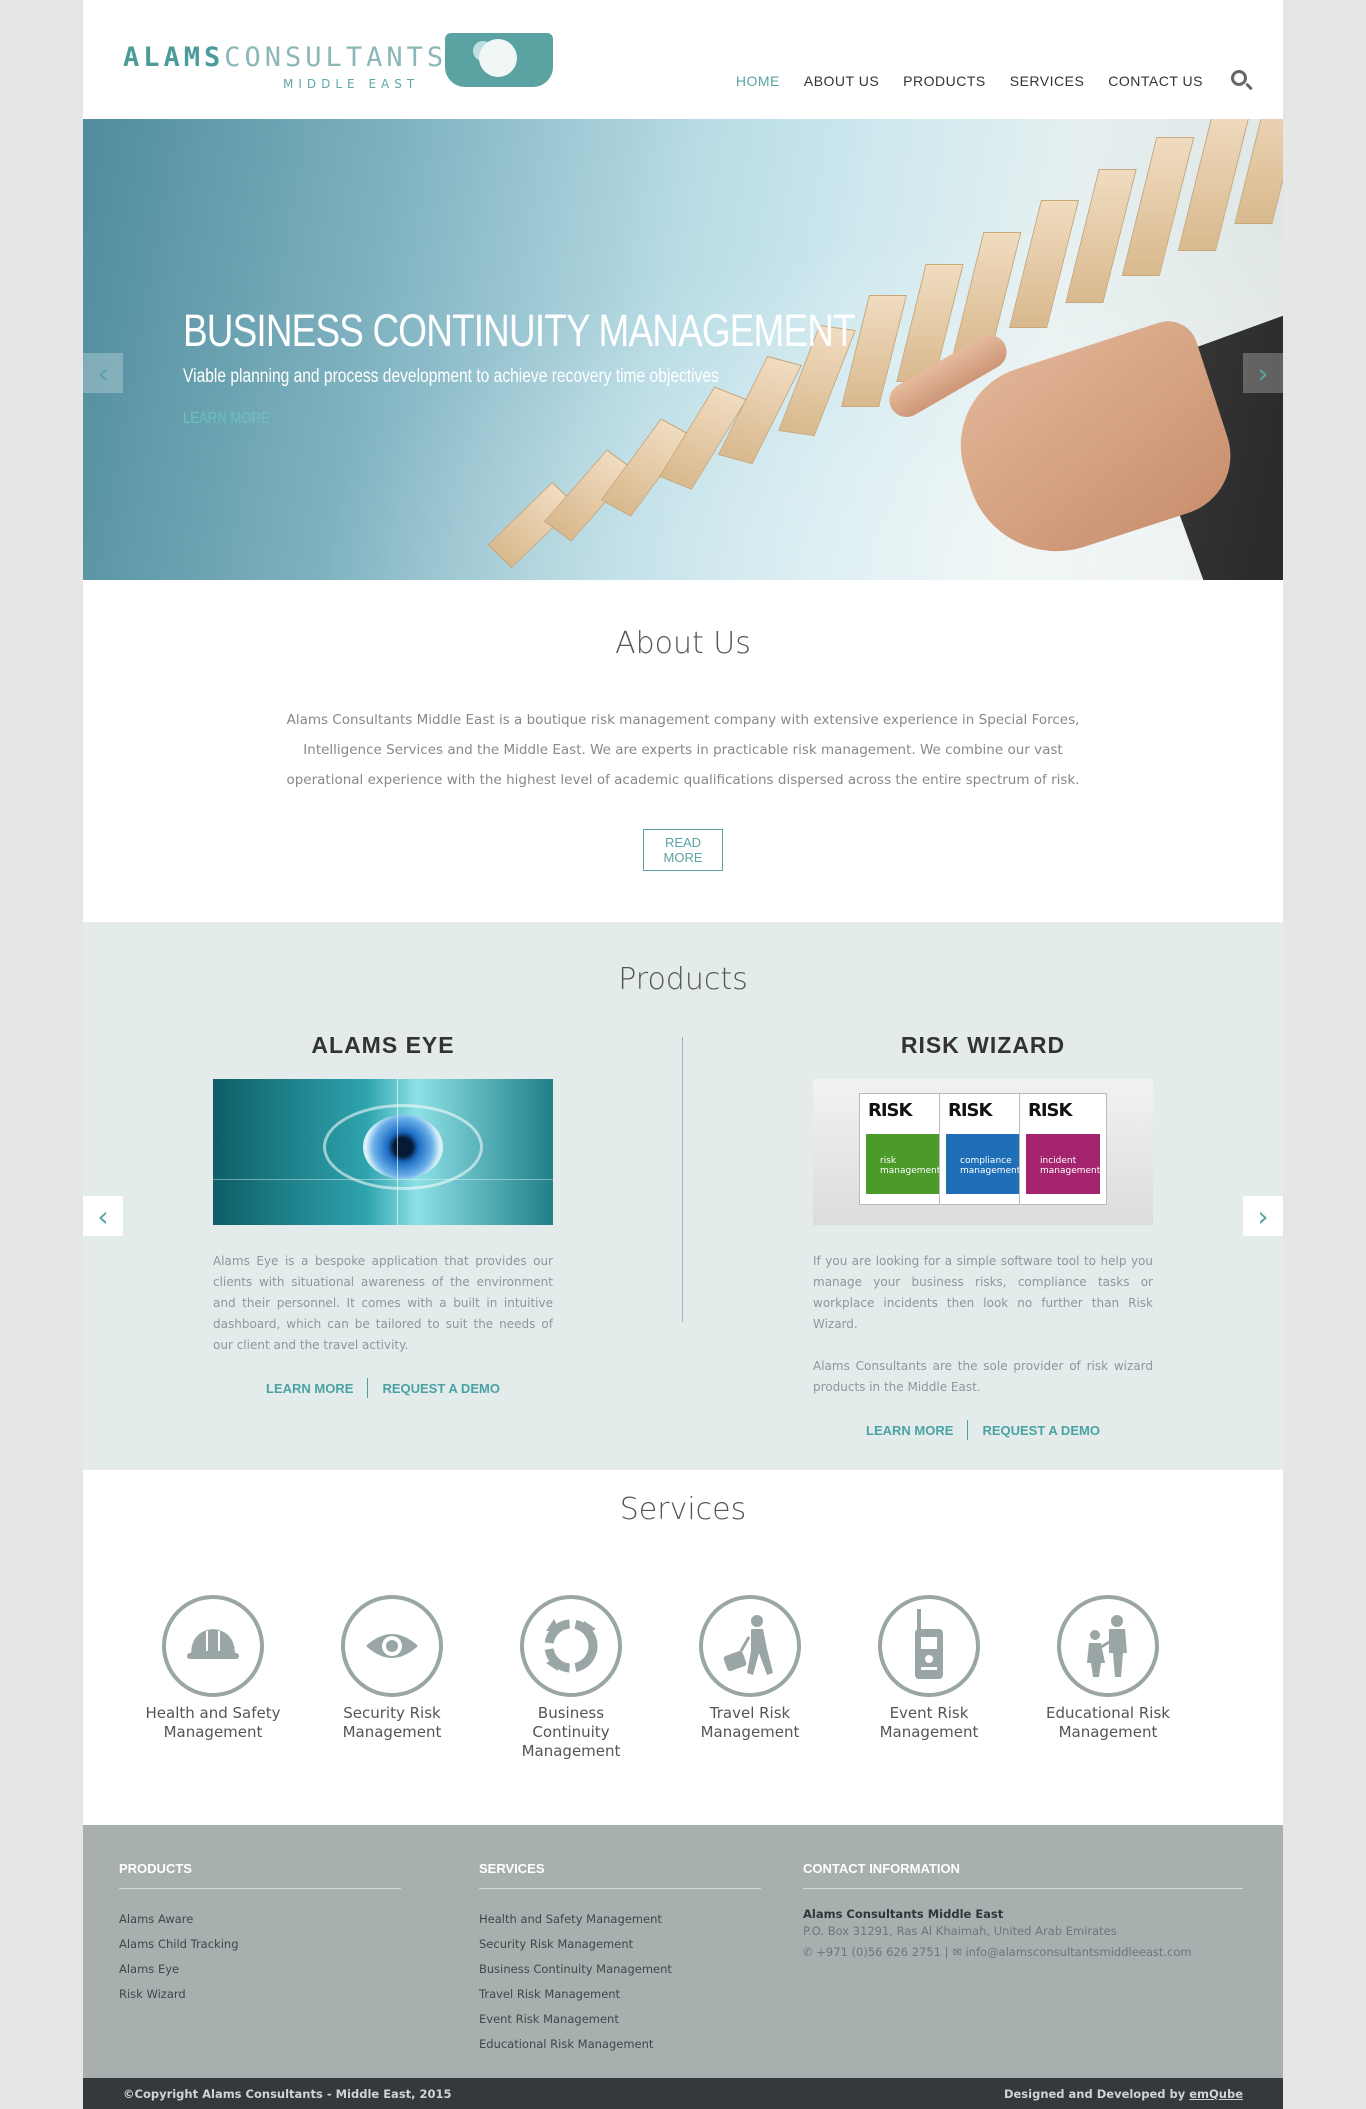 The image size is (1366, 2109). Describe the element at coordinates (260, 1994) in the screenshot. I see `footer-link: Risk Wizard` at that location.